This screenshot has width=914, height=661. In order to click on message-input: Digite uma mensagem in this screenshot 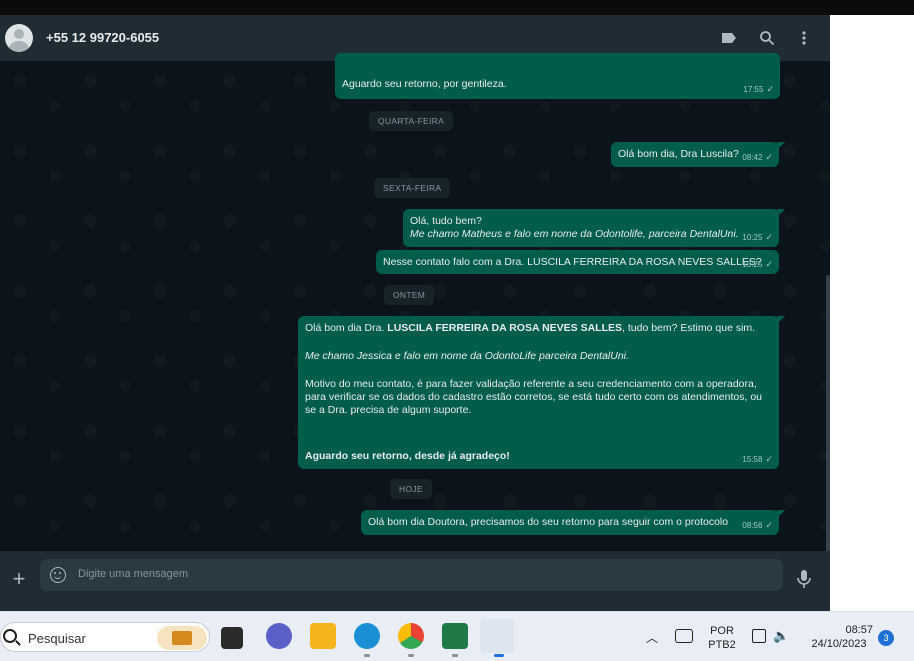, I will do `click(411, 575)`.